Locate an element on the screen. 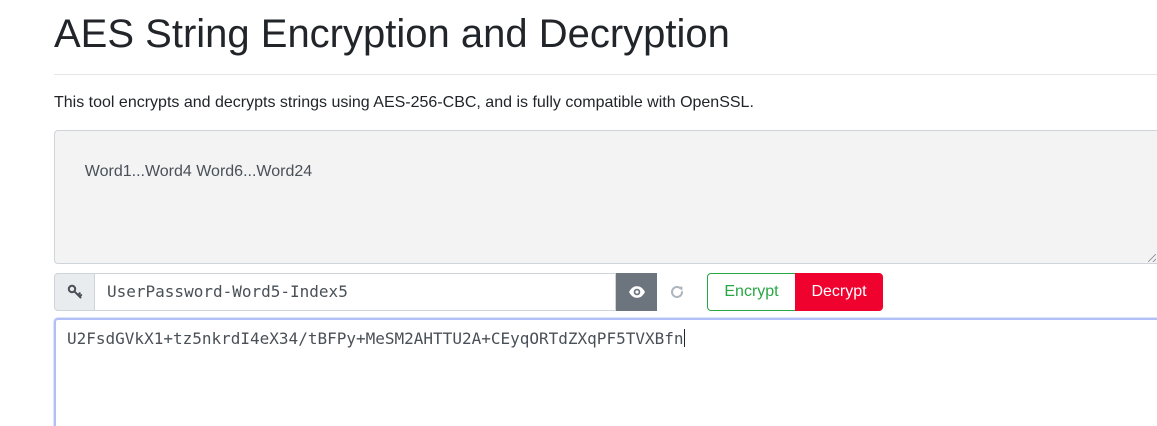 The width and height of the screenshot is (1157, 426). password-input: UserPassword-Word5-Index5 is located at coordinates (355, 292).